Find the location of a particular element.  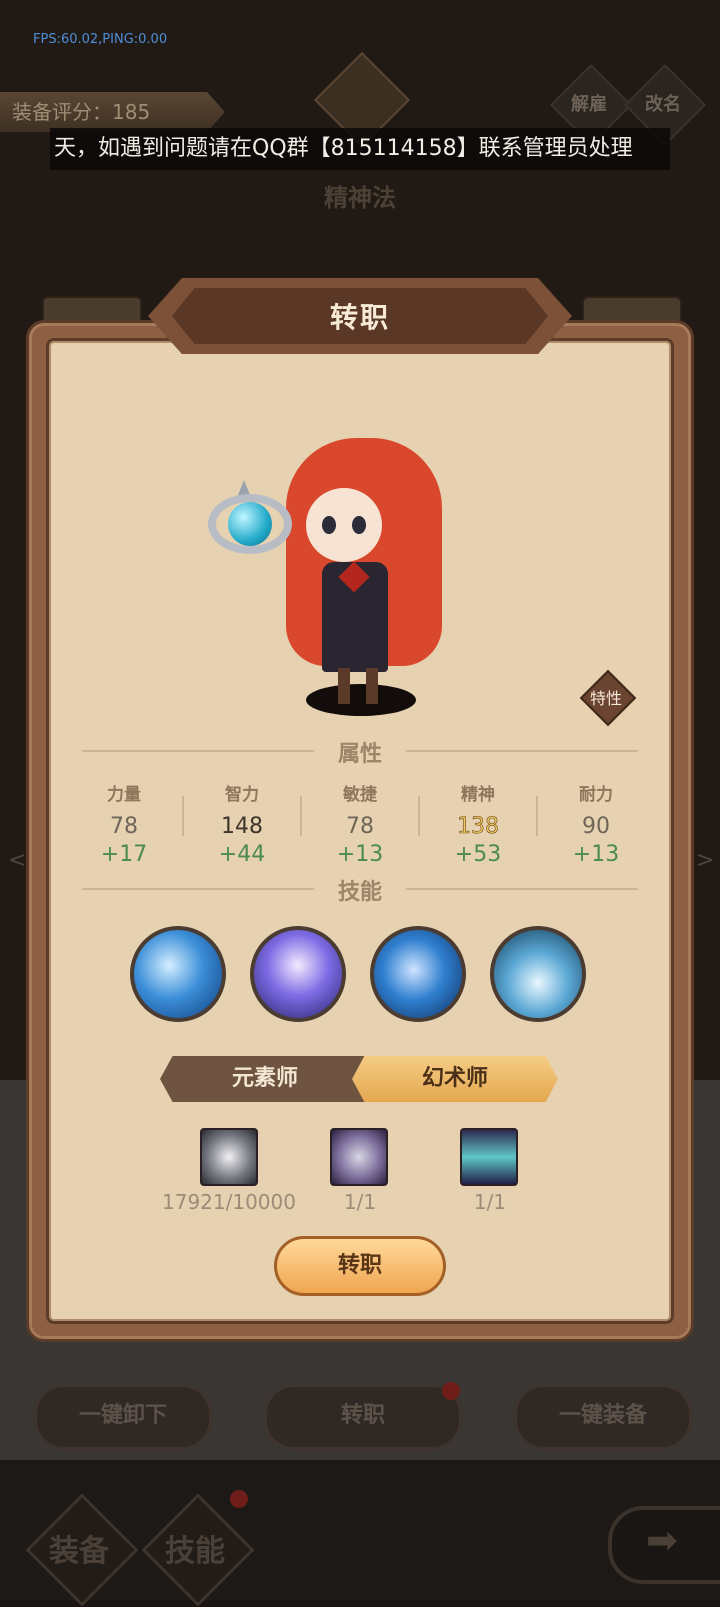

attributes-heading: 属性 is located at coordinates (359, 754).